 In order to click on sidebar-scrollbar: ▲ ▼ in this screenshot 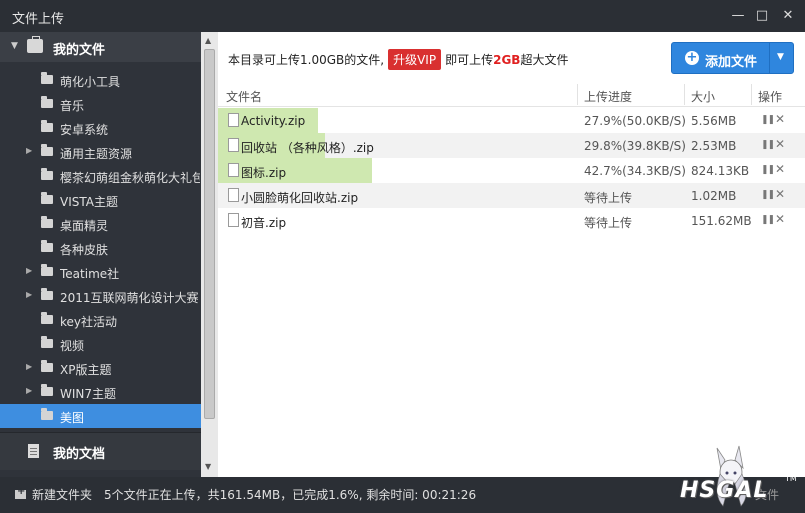, I will do `click(209, 254)`.